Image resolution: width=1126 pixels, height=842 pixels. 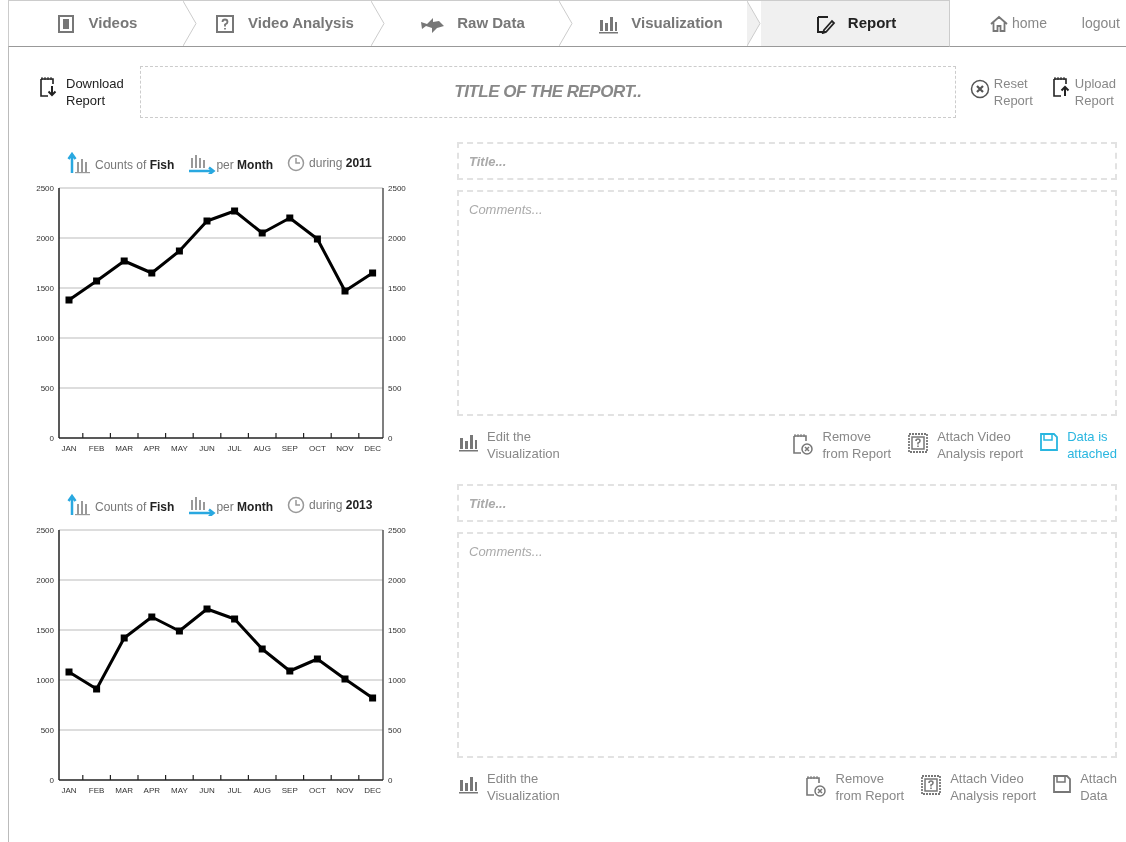 I want to click on x-tick-label: JAN, so click(x=69, y=448).